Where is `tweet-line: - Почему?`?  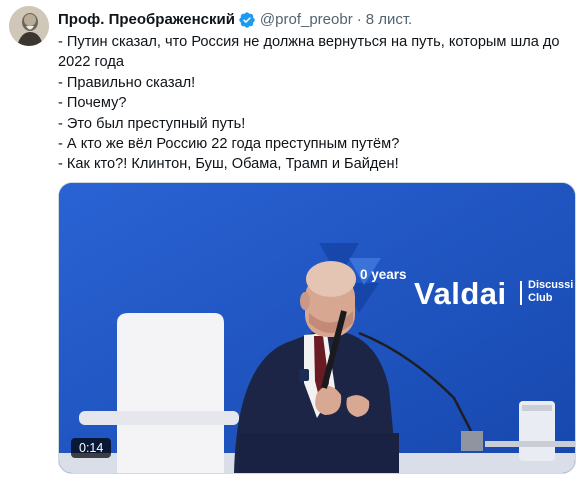 tweet-line: - Почему? is located at coordinates (92, 103).